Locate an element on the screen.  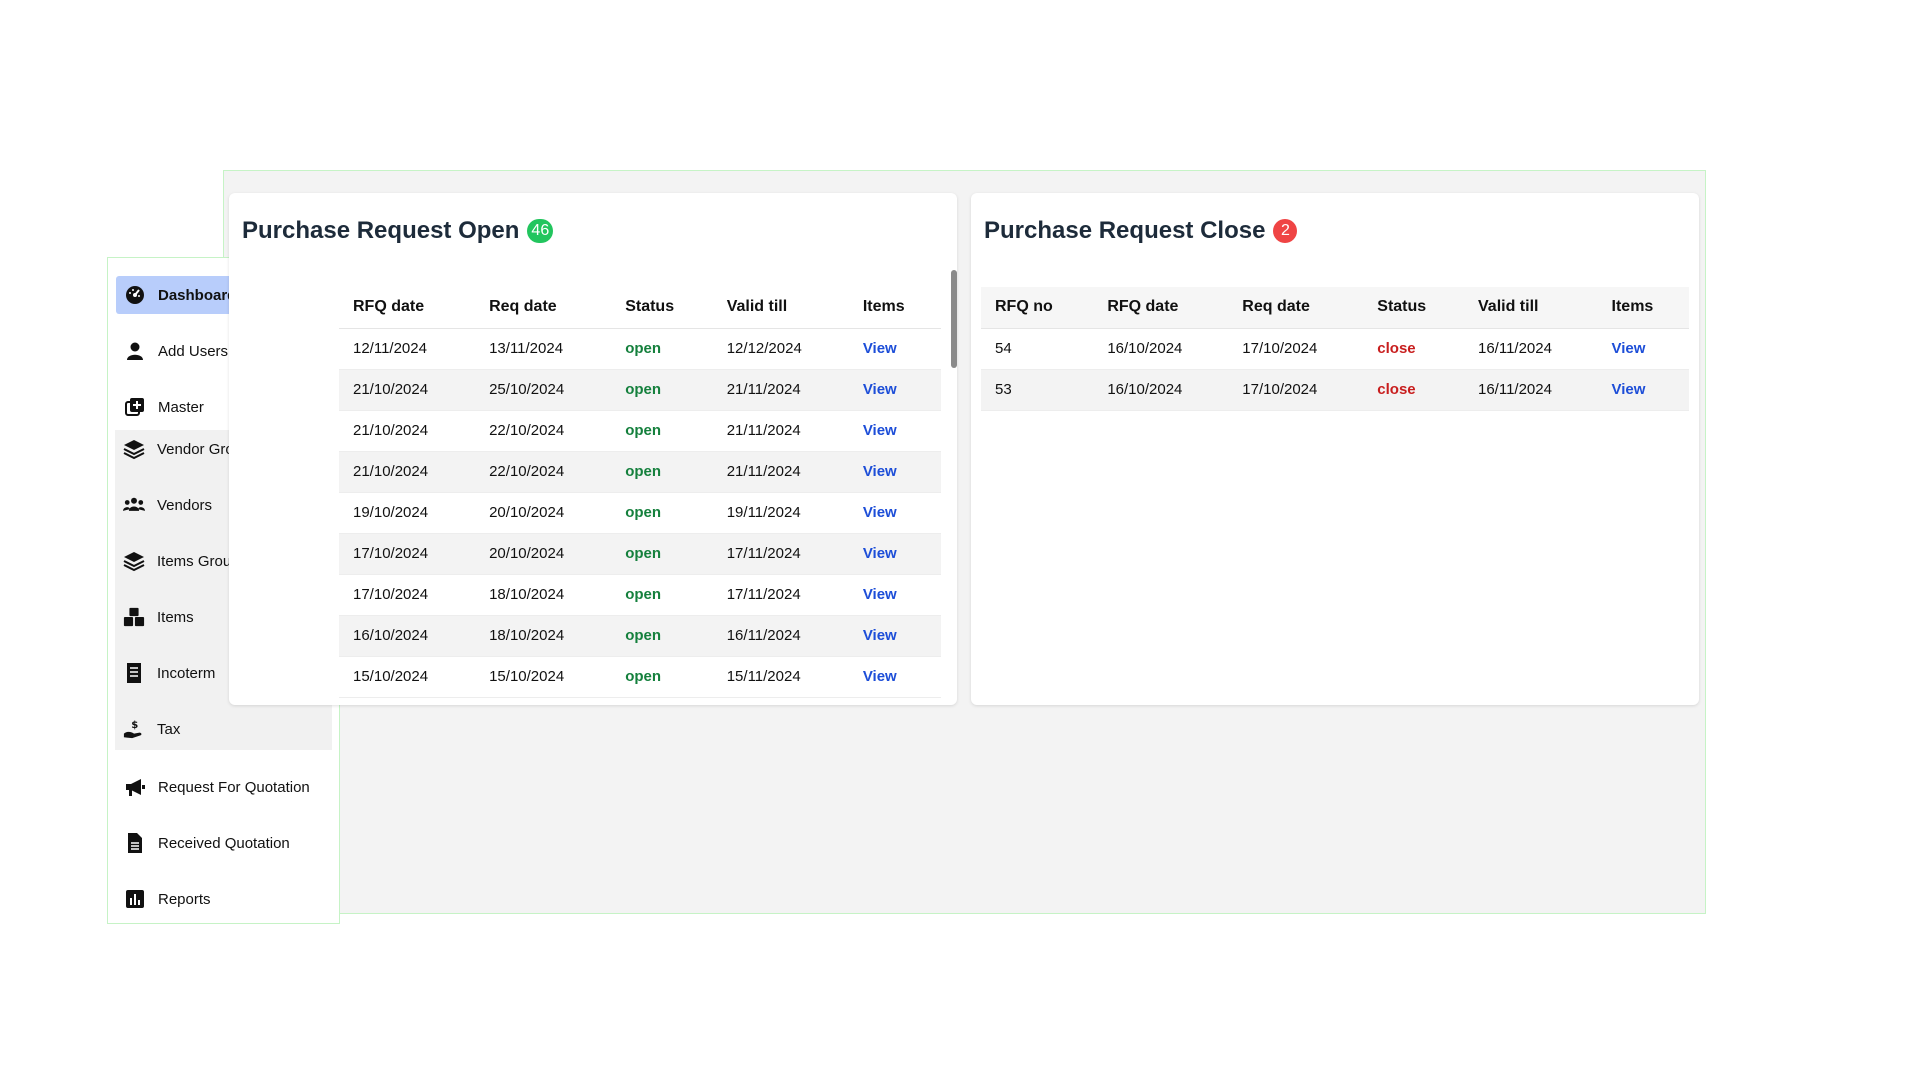
boxes-icon is located at coordinates (134, 617).